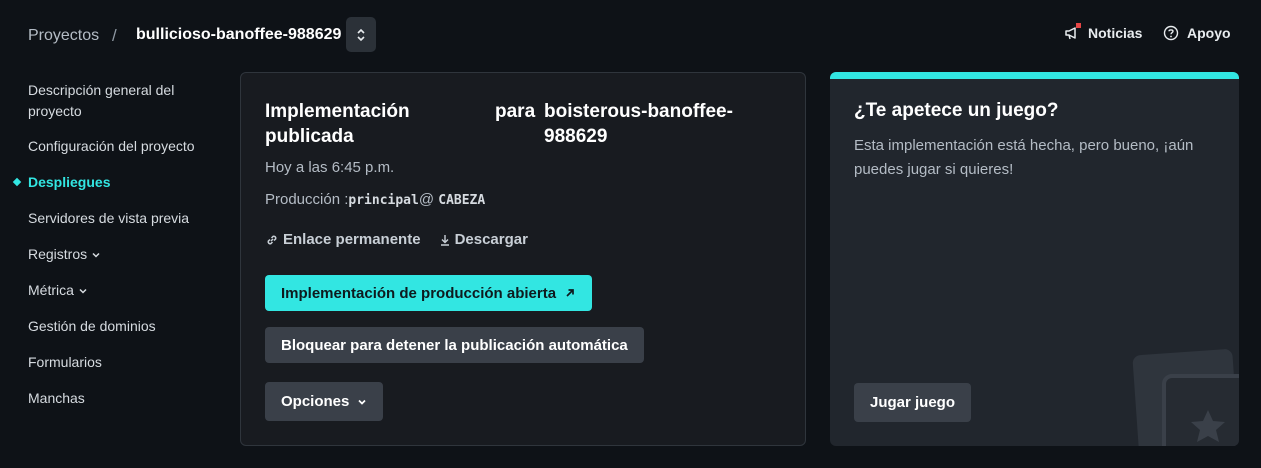 The width and height of the screenshot is (1261, 468). Describe the element at coordinates (462, 200) in the screenshot. I see `branch-ref: CABEZA` at that location.